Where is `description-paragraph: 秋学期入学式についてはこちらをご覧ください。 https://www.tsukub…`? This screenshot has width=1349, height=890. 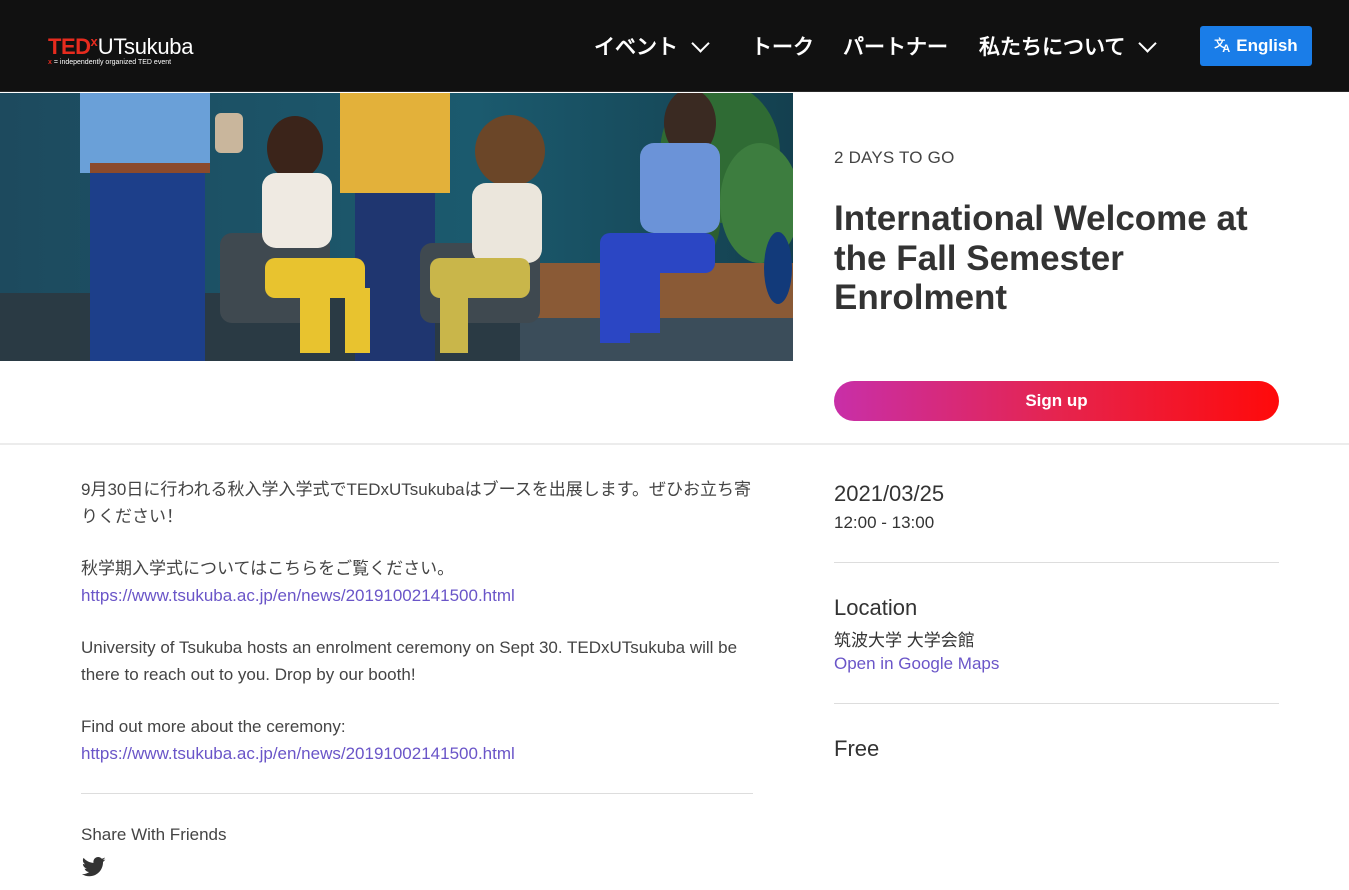 description-paragraph: 秋学期入学式についてはこちらをご覧ください。 https://www.tsukub… is located at coordinates (417, 582).